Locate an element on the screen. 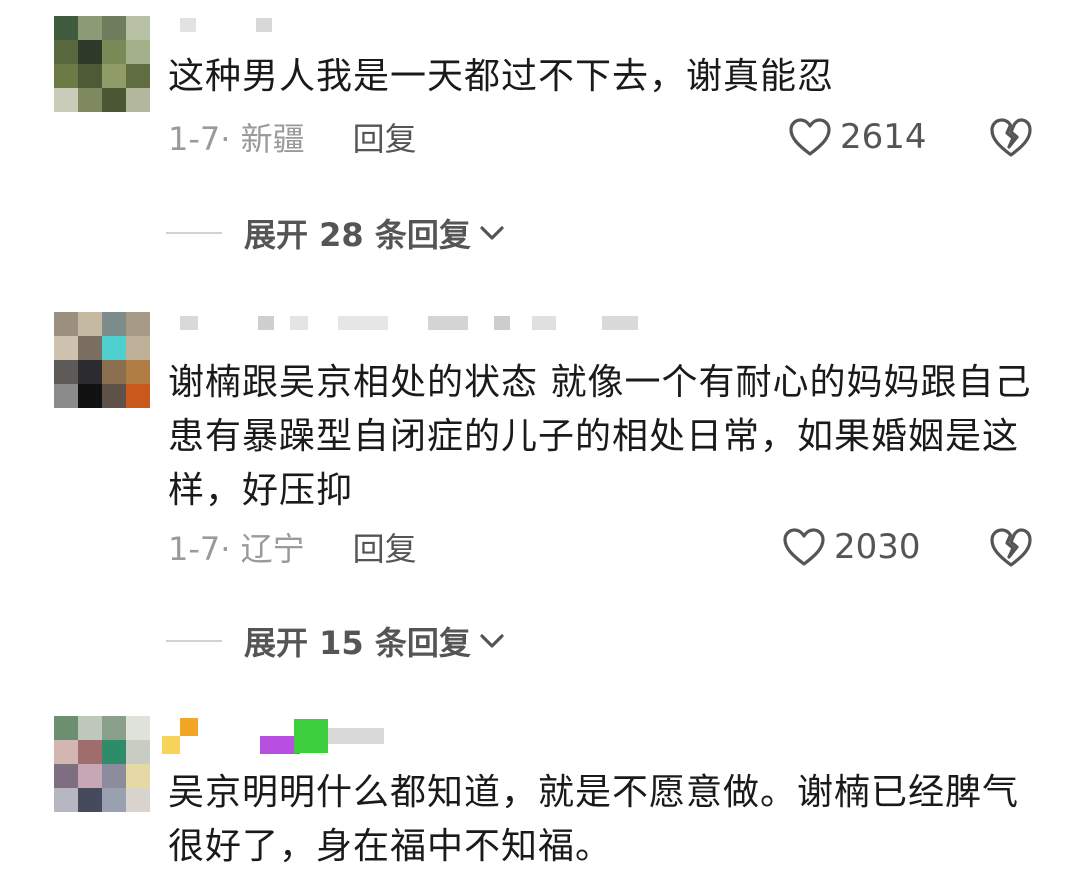 This screenshot has width=1080, height=874. like-button: 2030 is located at coordinates (851, 547).